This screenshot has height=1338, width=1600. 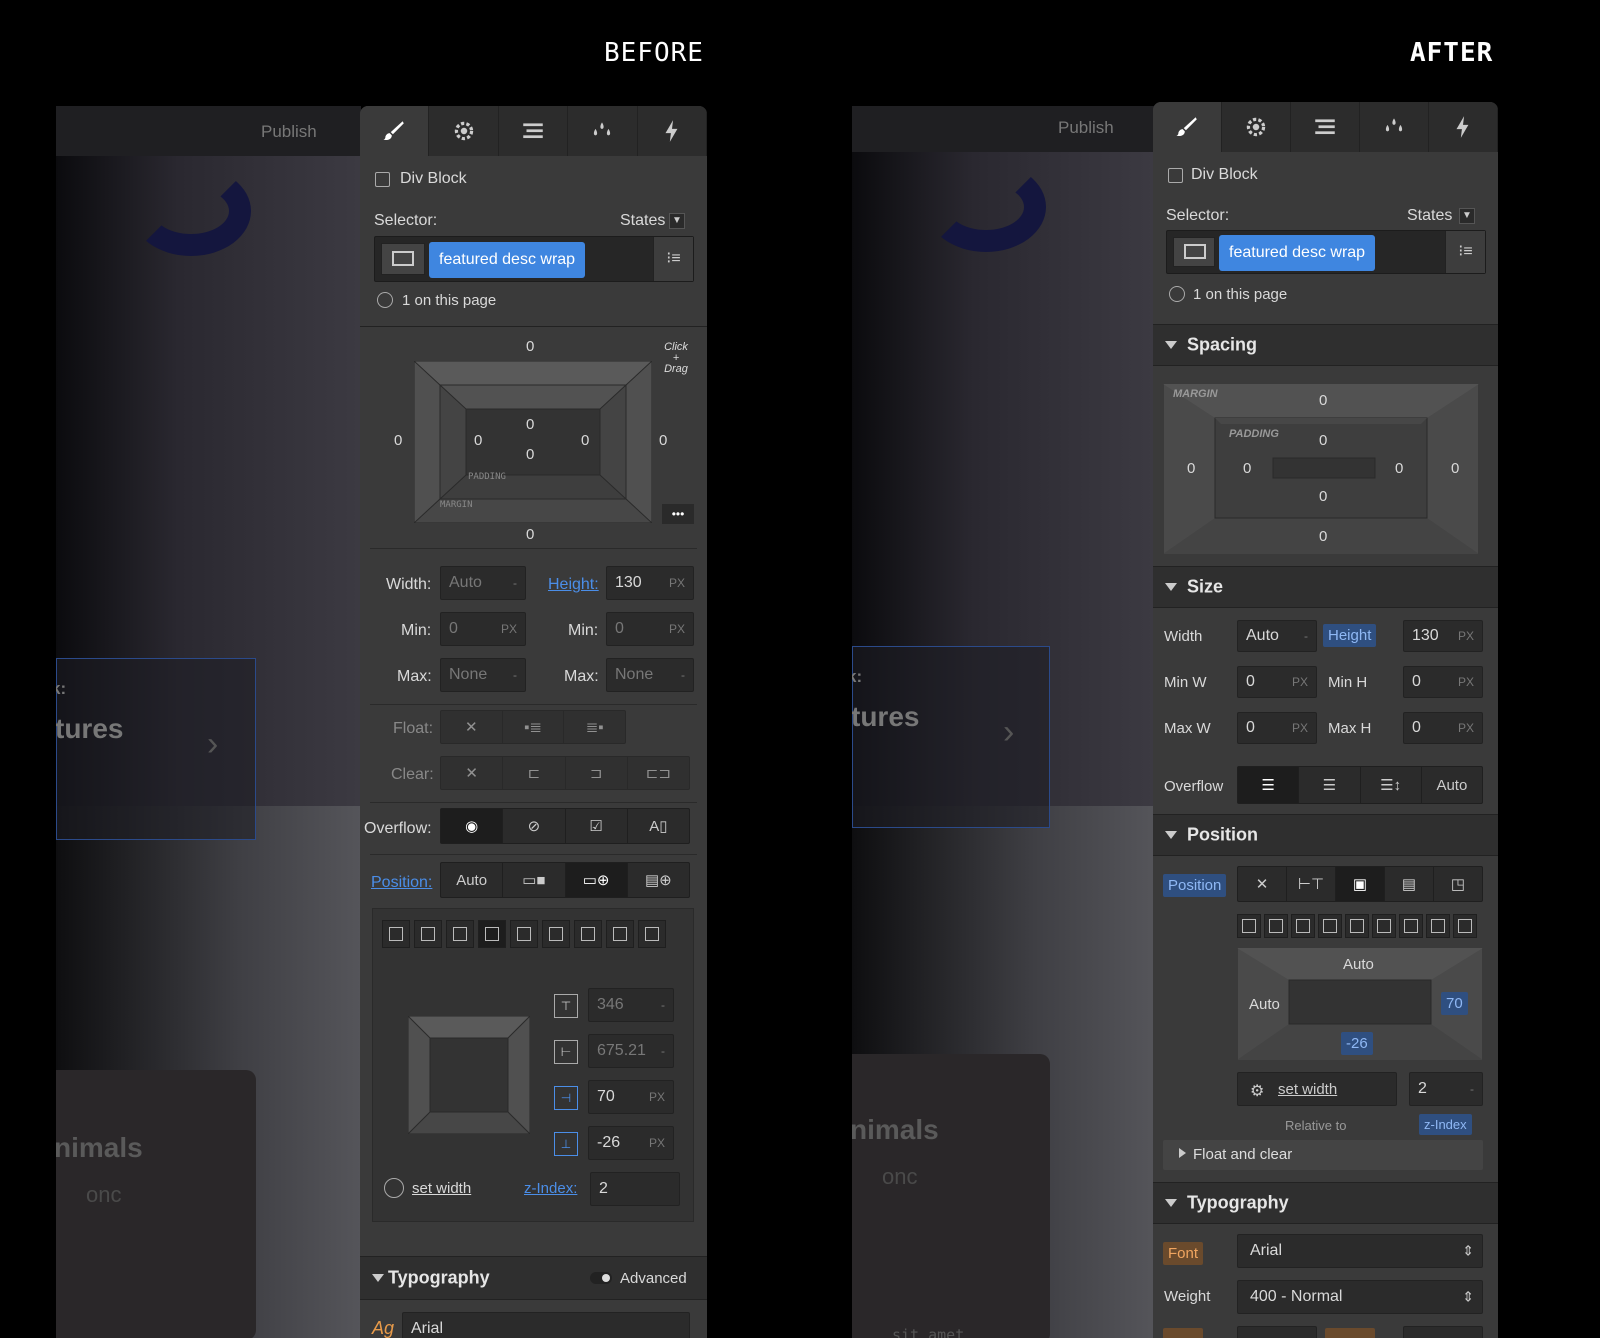 I want to click on height-label: Height:, so click(x=573, y=585).